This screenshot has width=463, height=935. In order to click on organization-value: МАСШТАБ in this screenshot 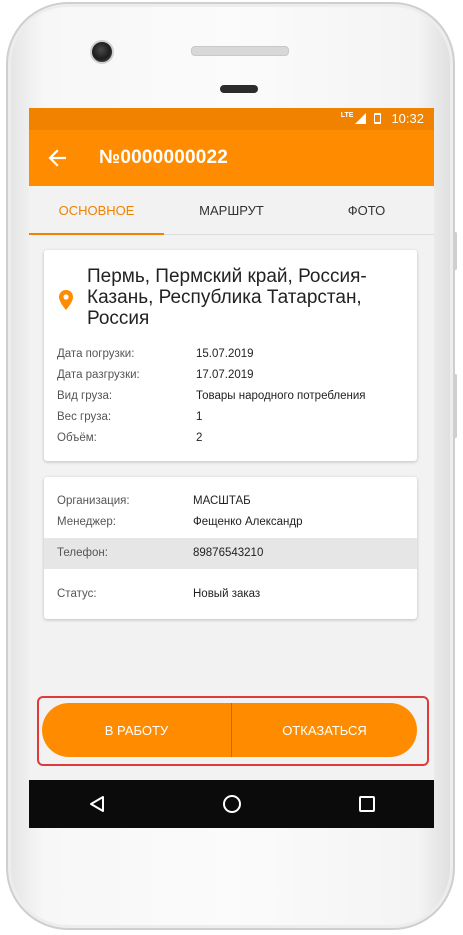, I will do `click(222, 501)`.